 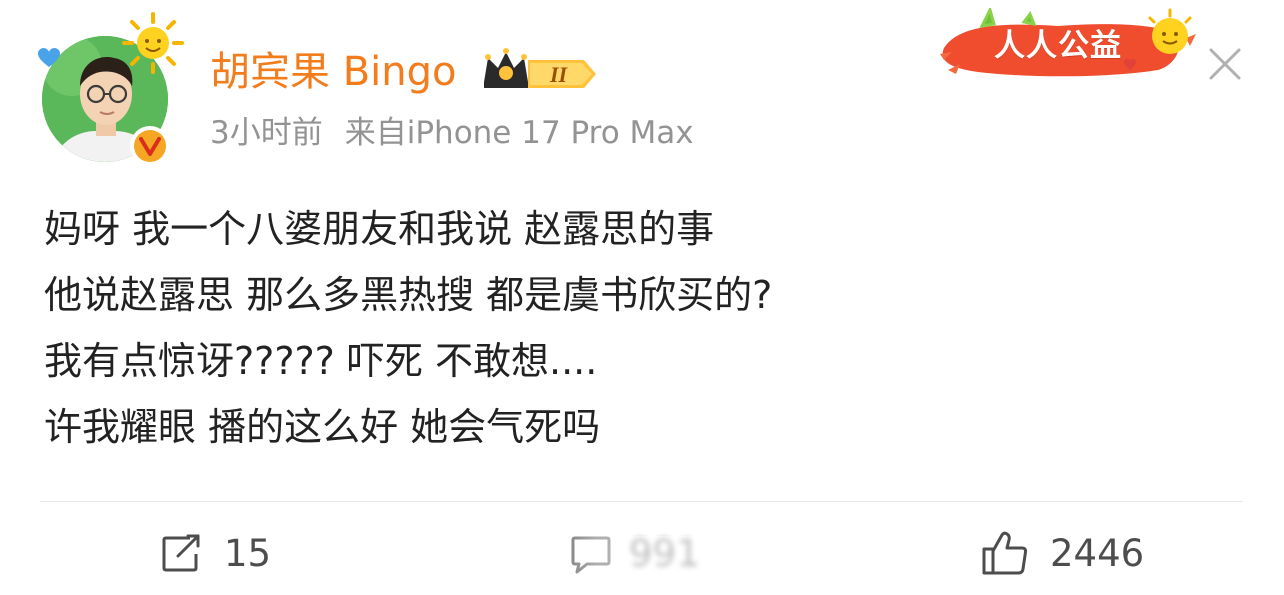 I want to click on share-count: 15, so click(x=248, y=553).